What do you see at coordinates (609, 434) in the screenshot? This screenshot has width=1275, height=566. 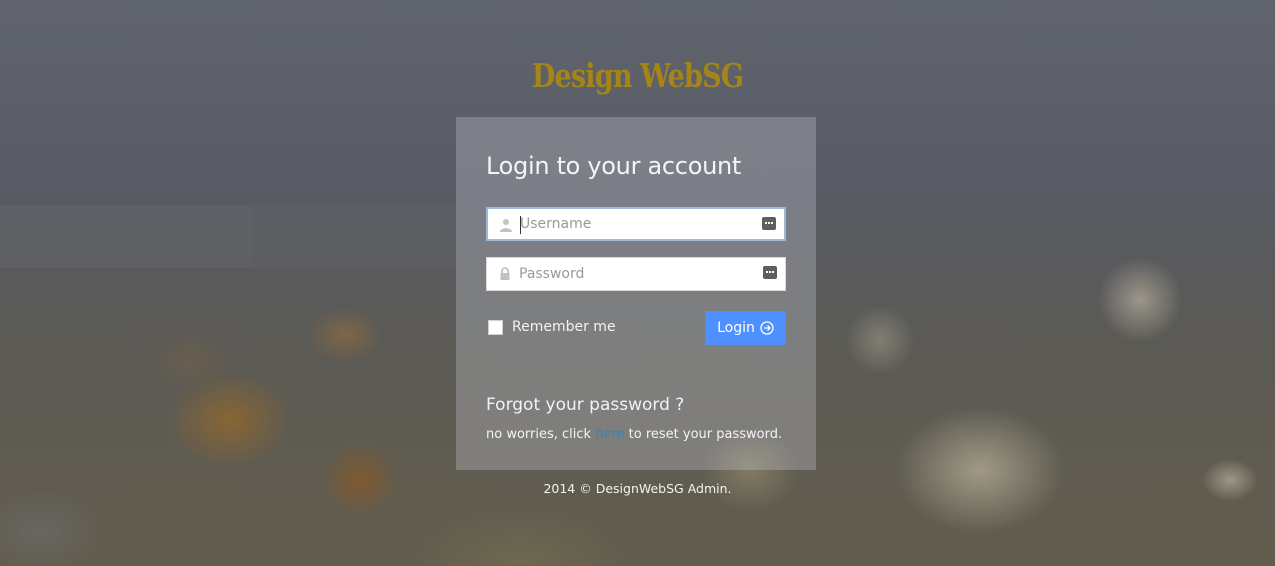 I see `reset-password-link: here` at bounding box center [609, 434].